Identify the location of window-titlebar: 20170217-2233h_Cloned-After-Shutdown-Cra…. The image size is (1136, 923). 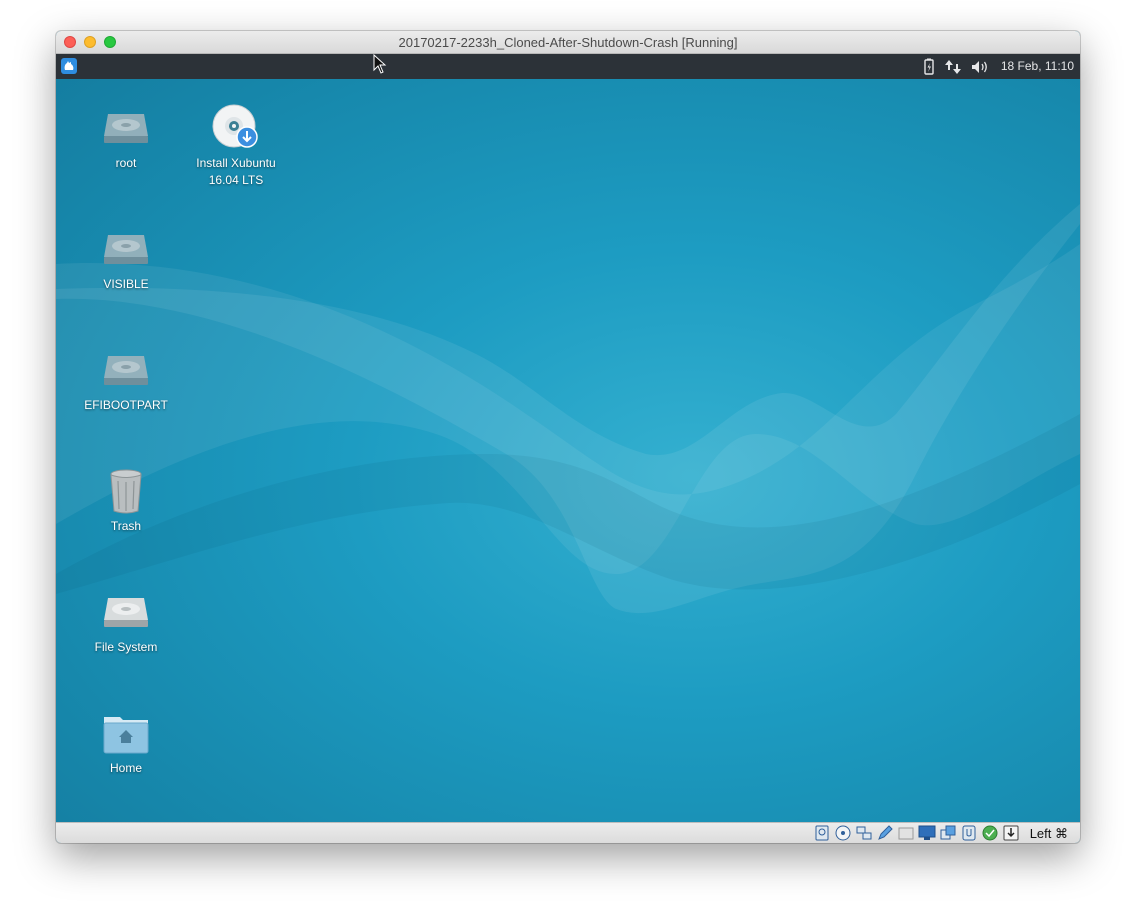
(568, 42).